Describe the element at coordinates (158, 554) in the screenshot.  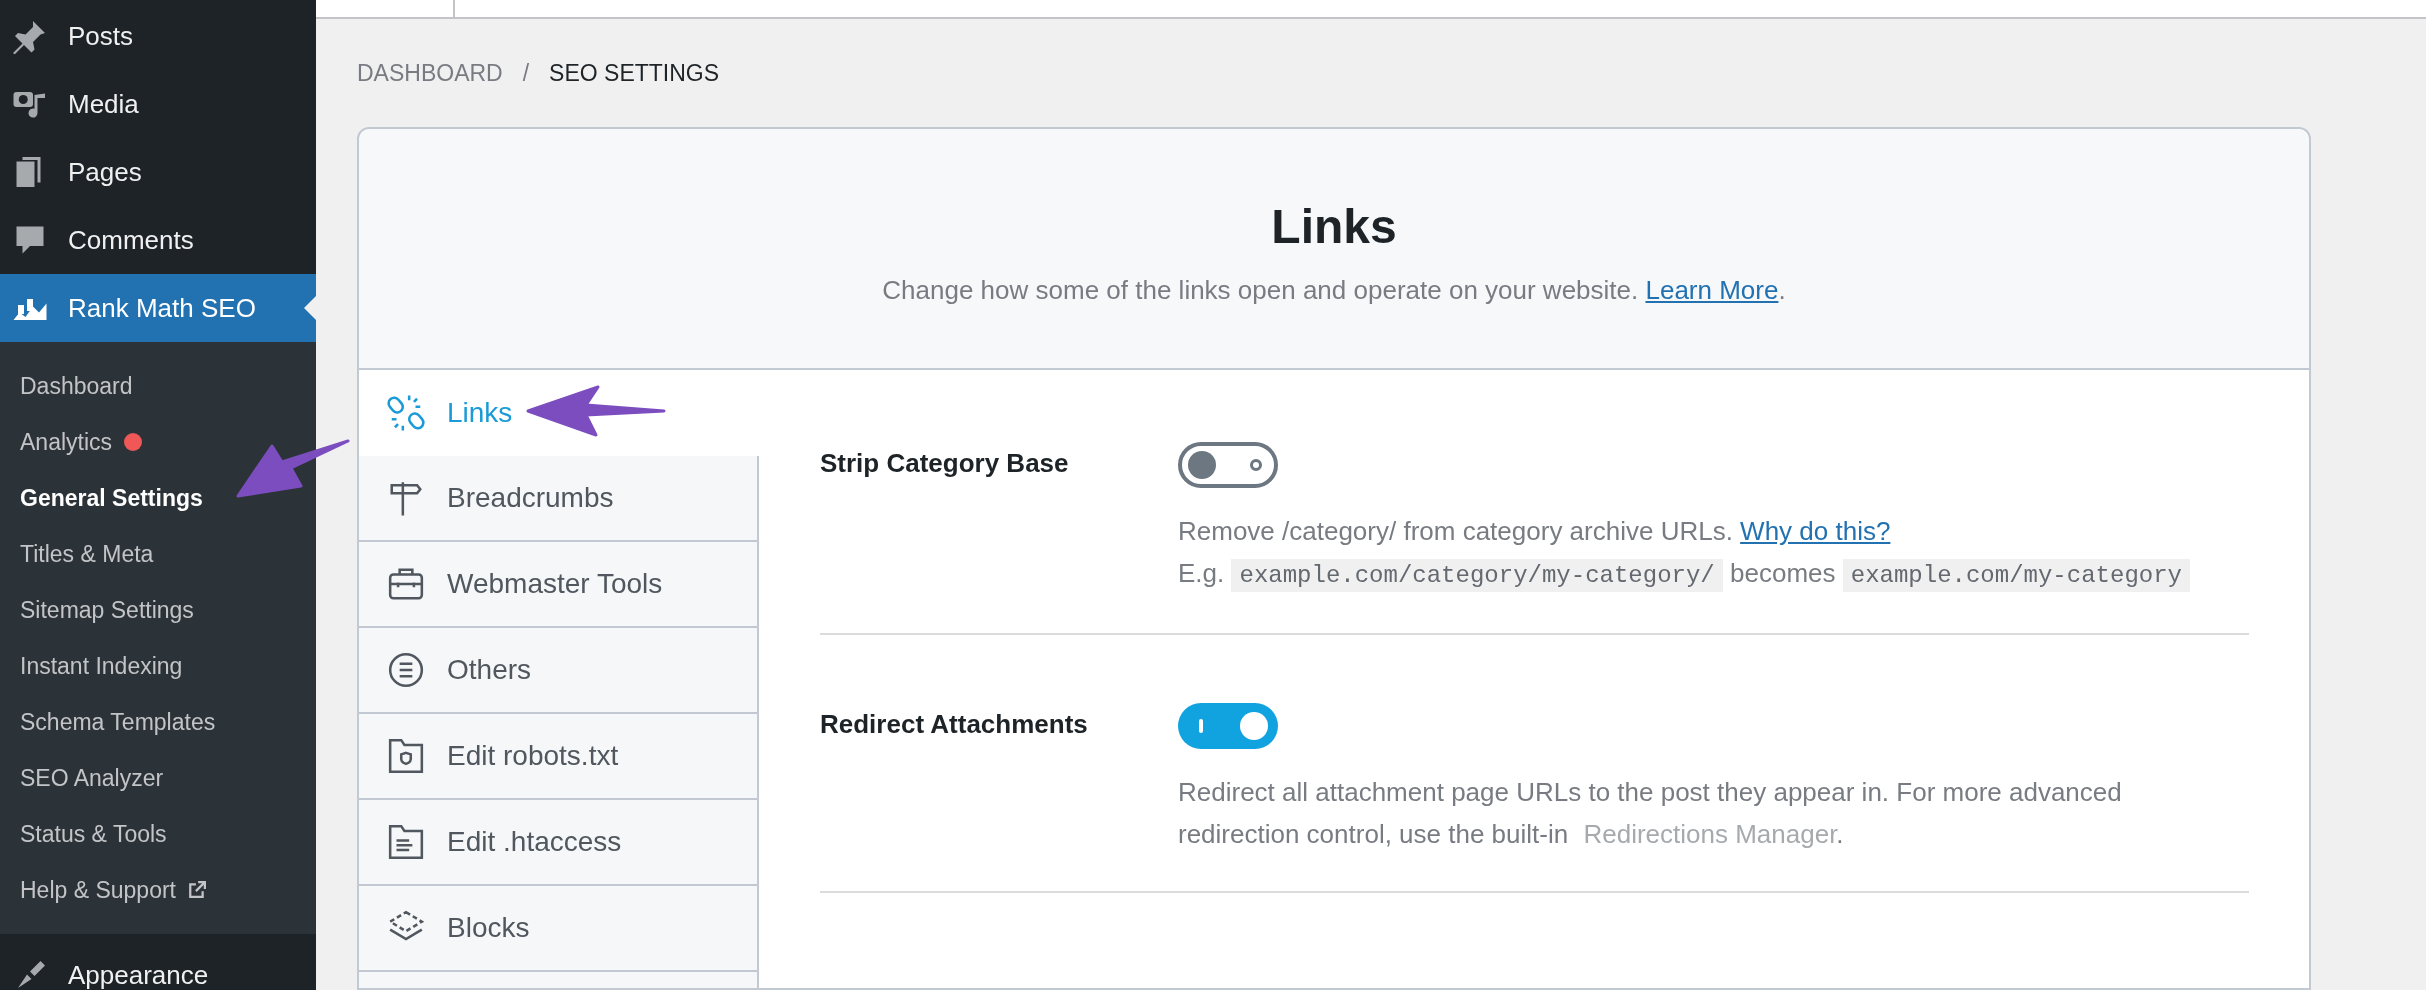
I see `submenu-item: Titles & Meta` at that location.